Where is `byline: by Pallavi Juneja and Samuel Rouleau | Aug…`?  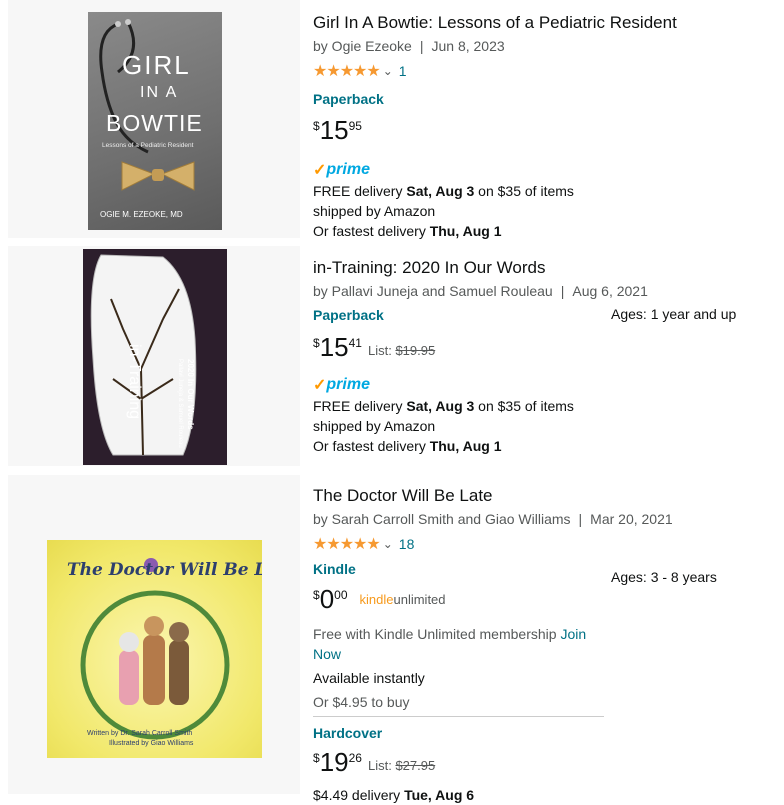
byline: by Pallavi Juneja and Samuel Rouleau | Aug… is located at coordinates (548, 291).